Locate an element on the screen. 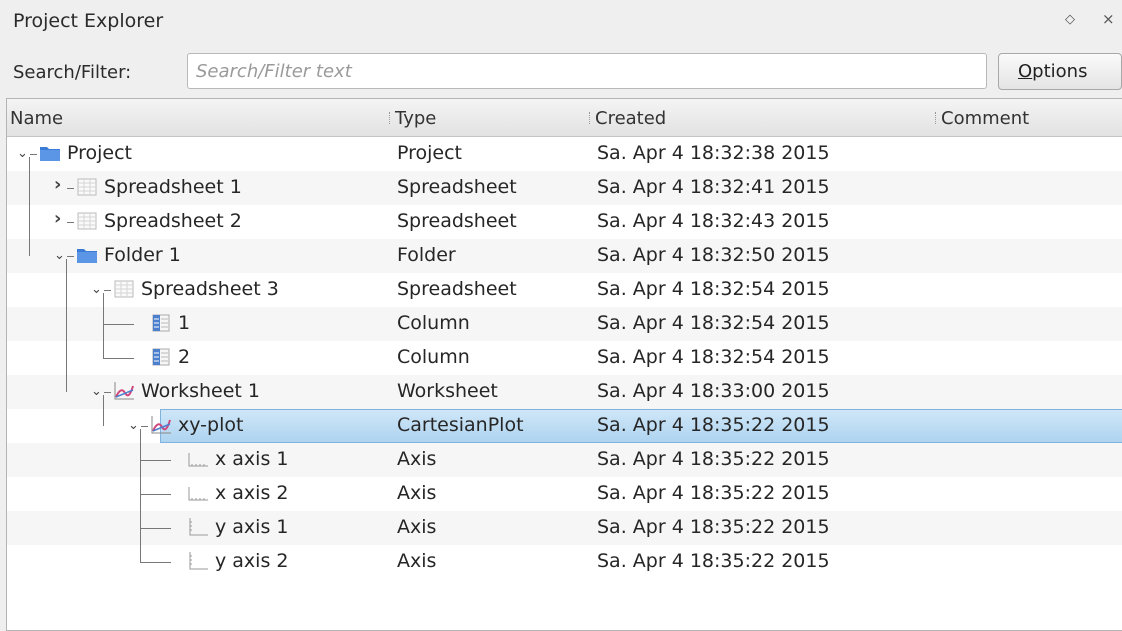  column-header-created: Created is located at coordinates (630, 118).